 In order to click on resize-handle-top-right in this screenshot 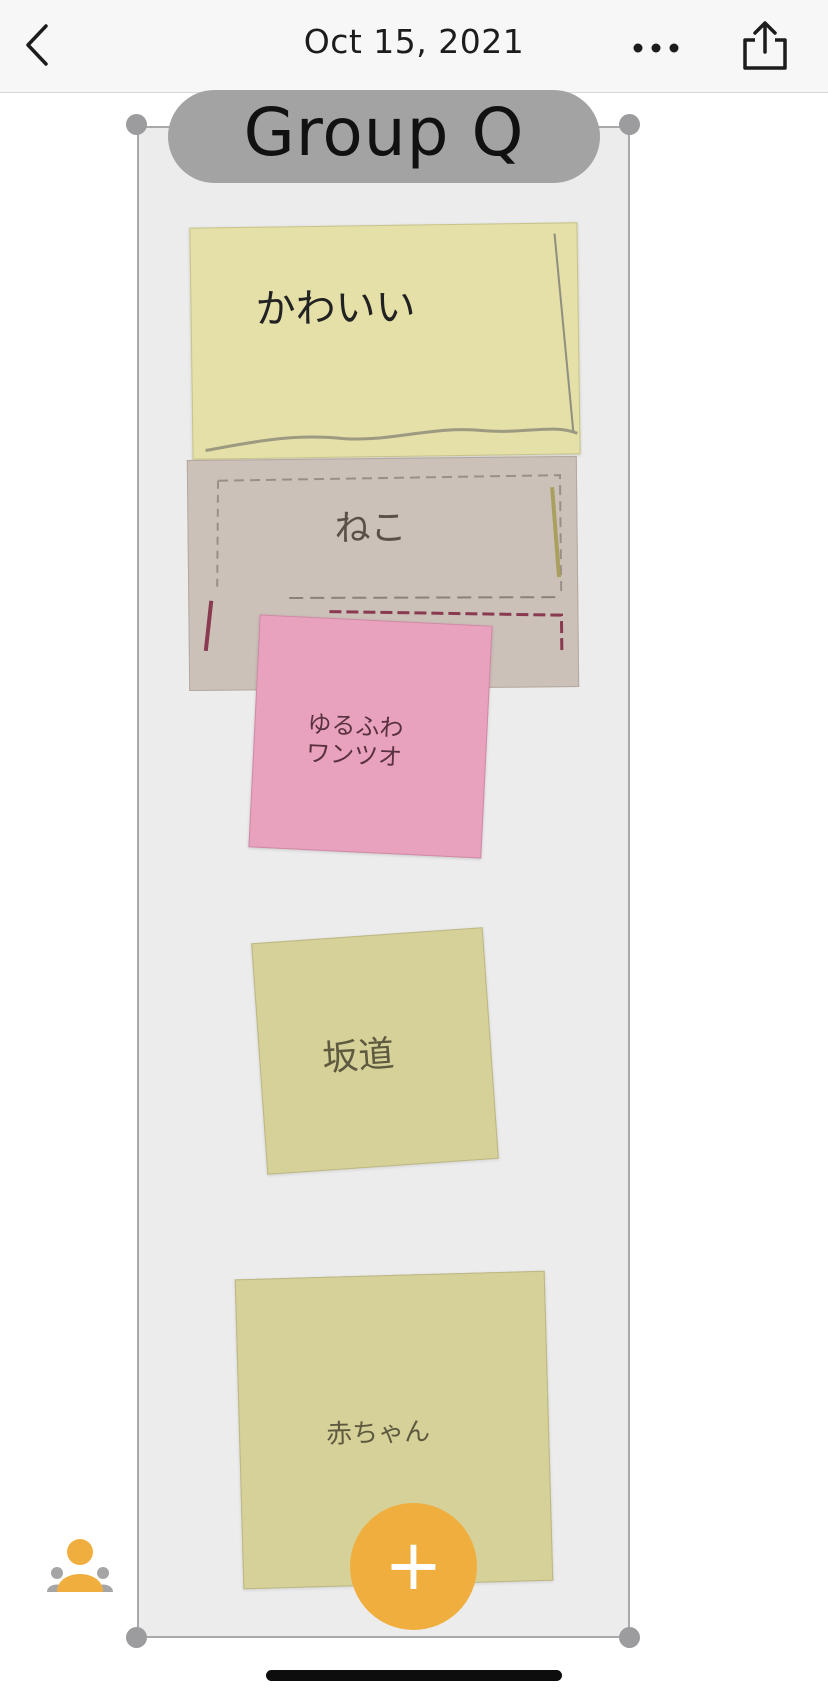, I will do `click(629, 124)`.